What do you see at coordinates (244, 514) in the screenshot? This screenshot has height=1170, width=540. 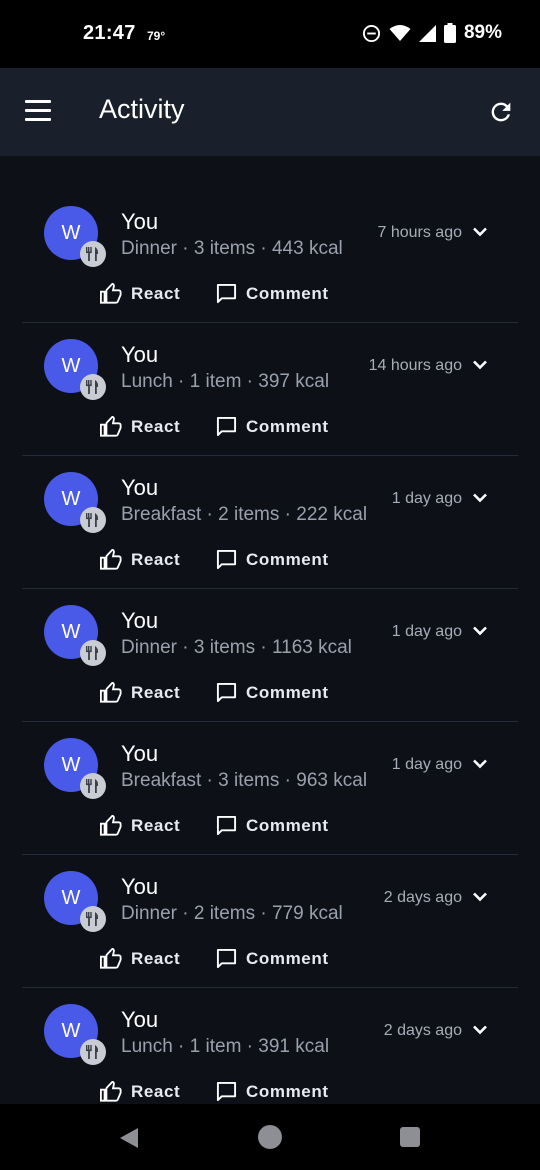 I see `meal-summary: Breakfast · 2 items · 222 kcal` at bounding box center [244, 514].